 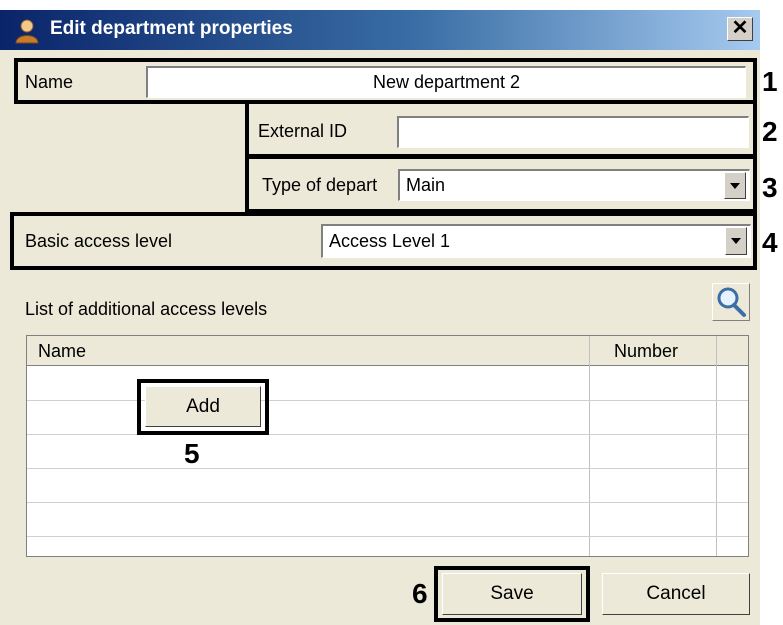 I want to click on save-button: Save, so click(x=512, y=594).